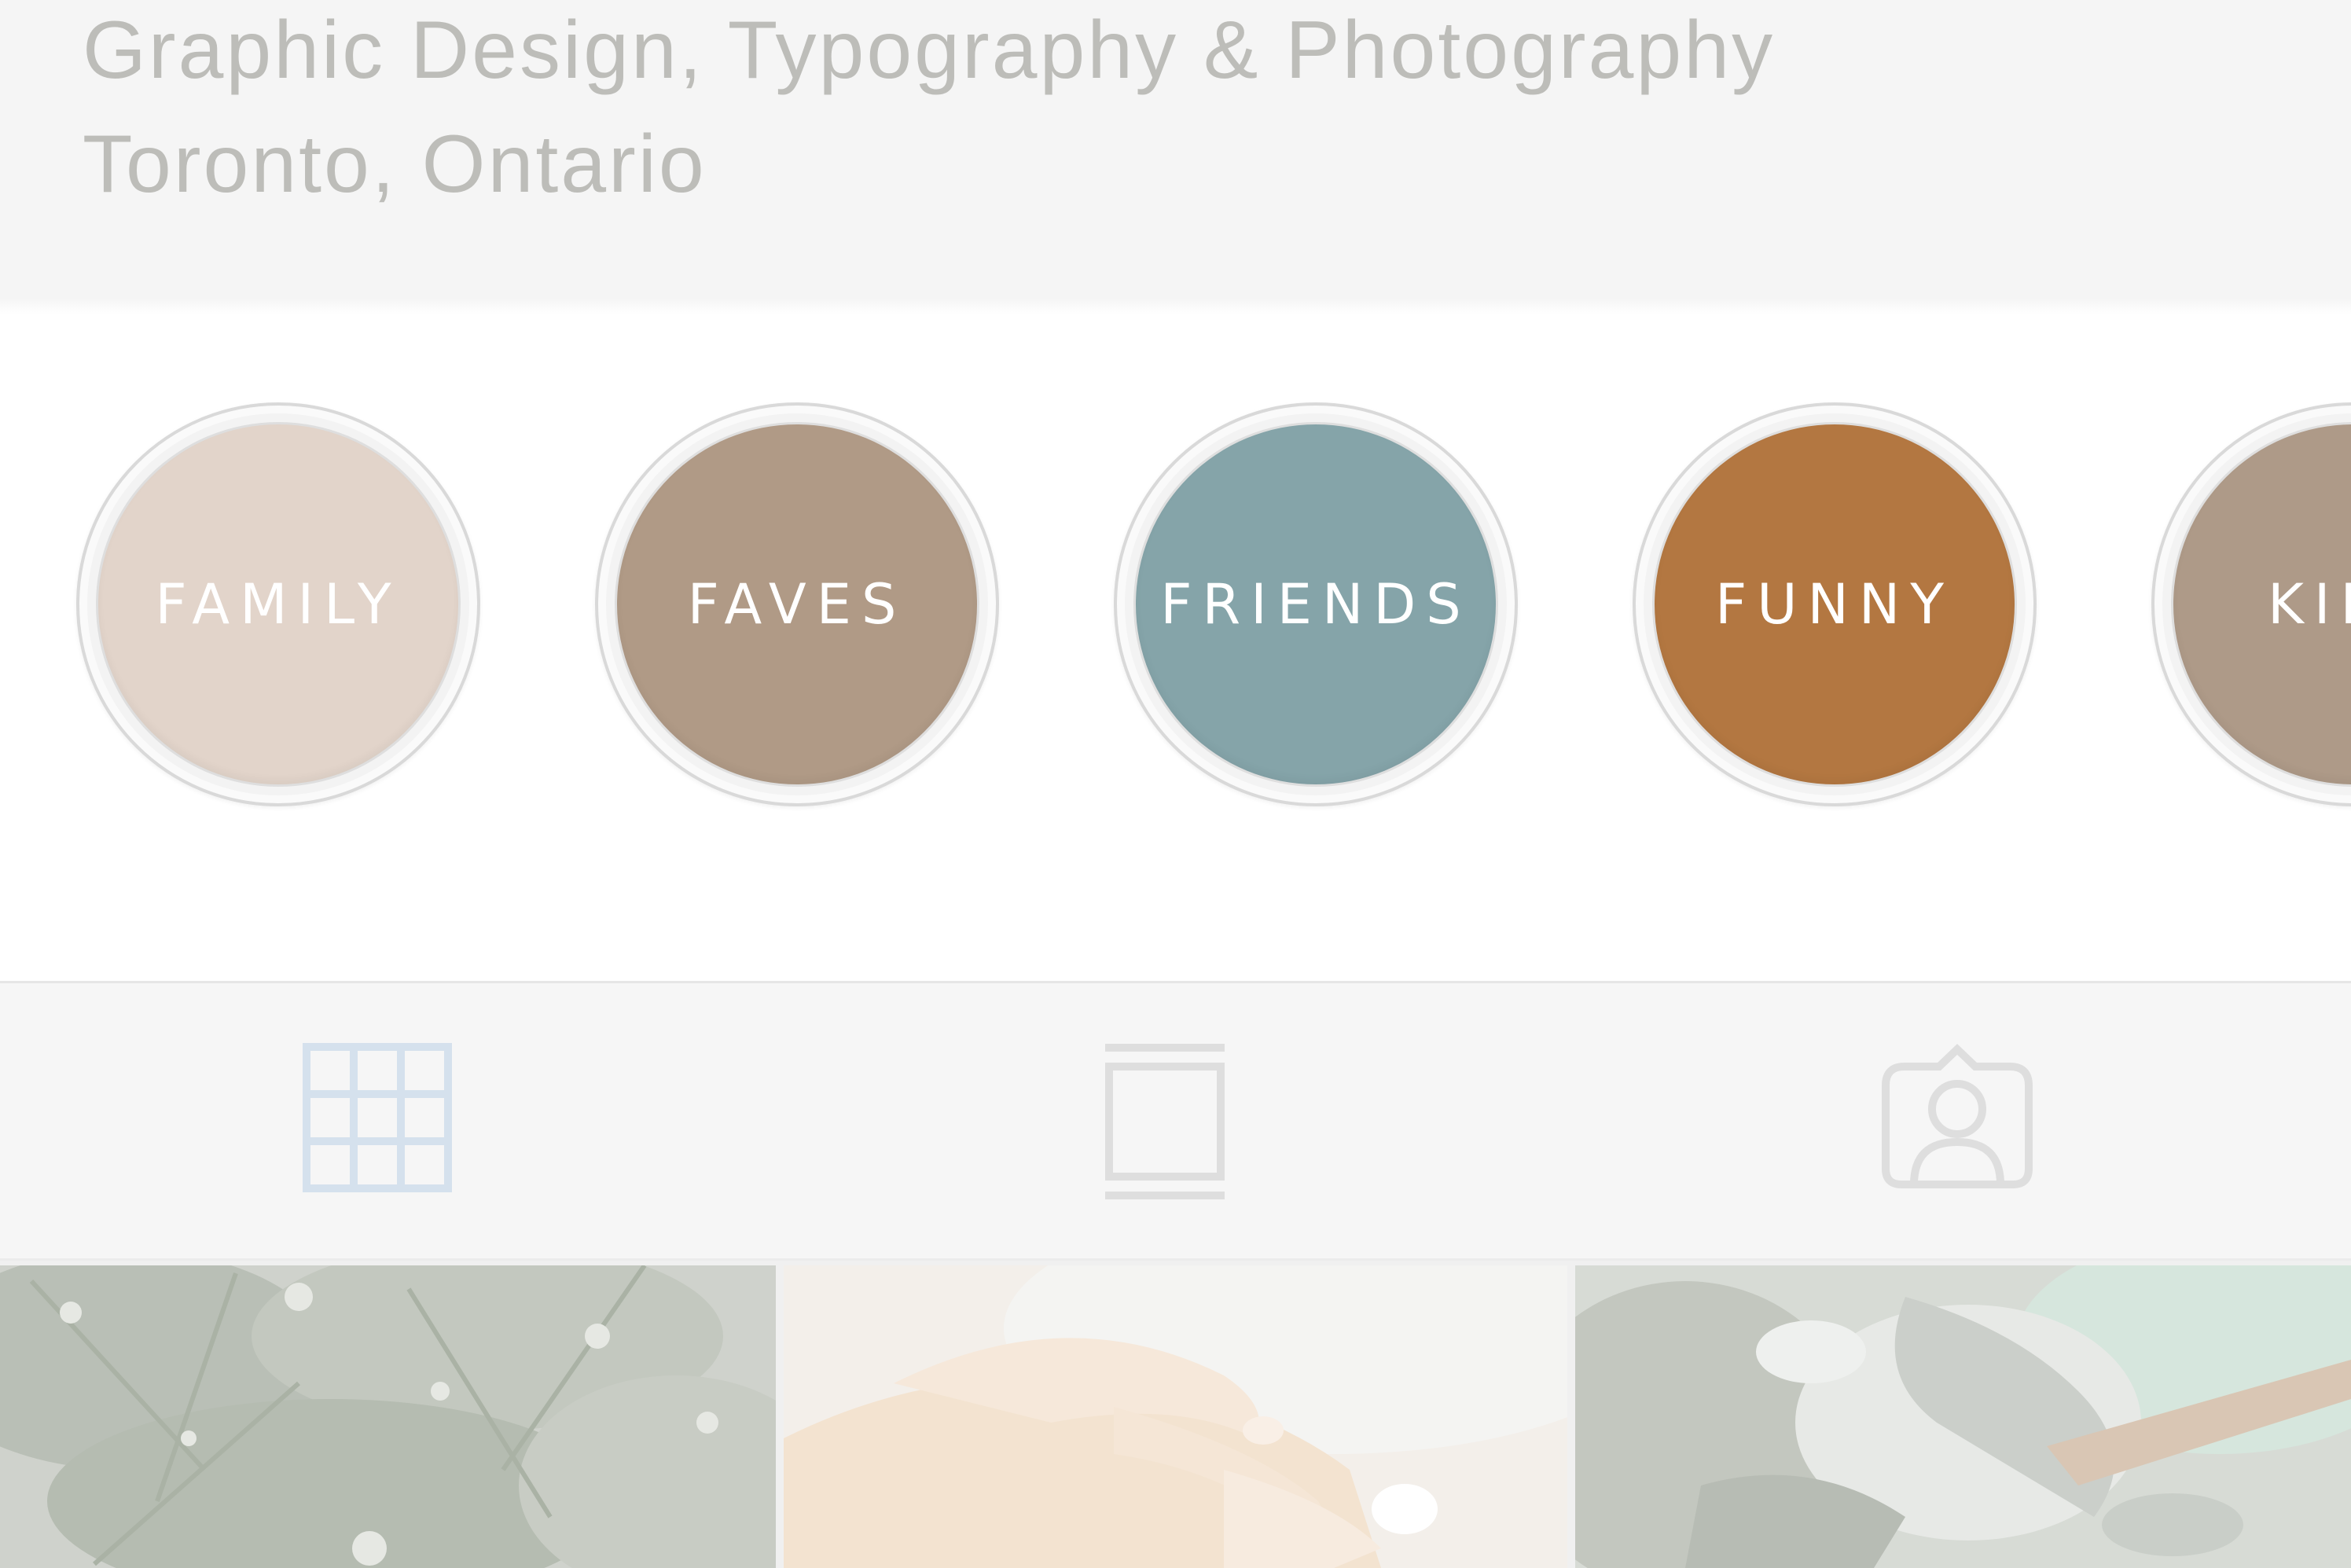 This screenshot has height=1568, width=2351. I want to click on highlight-funny: FUNNY, so click(1835, 604).